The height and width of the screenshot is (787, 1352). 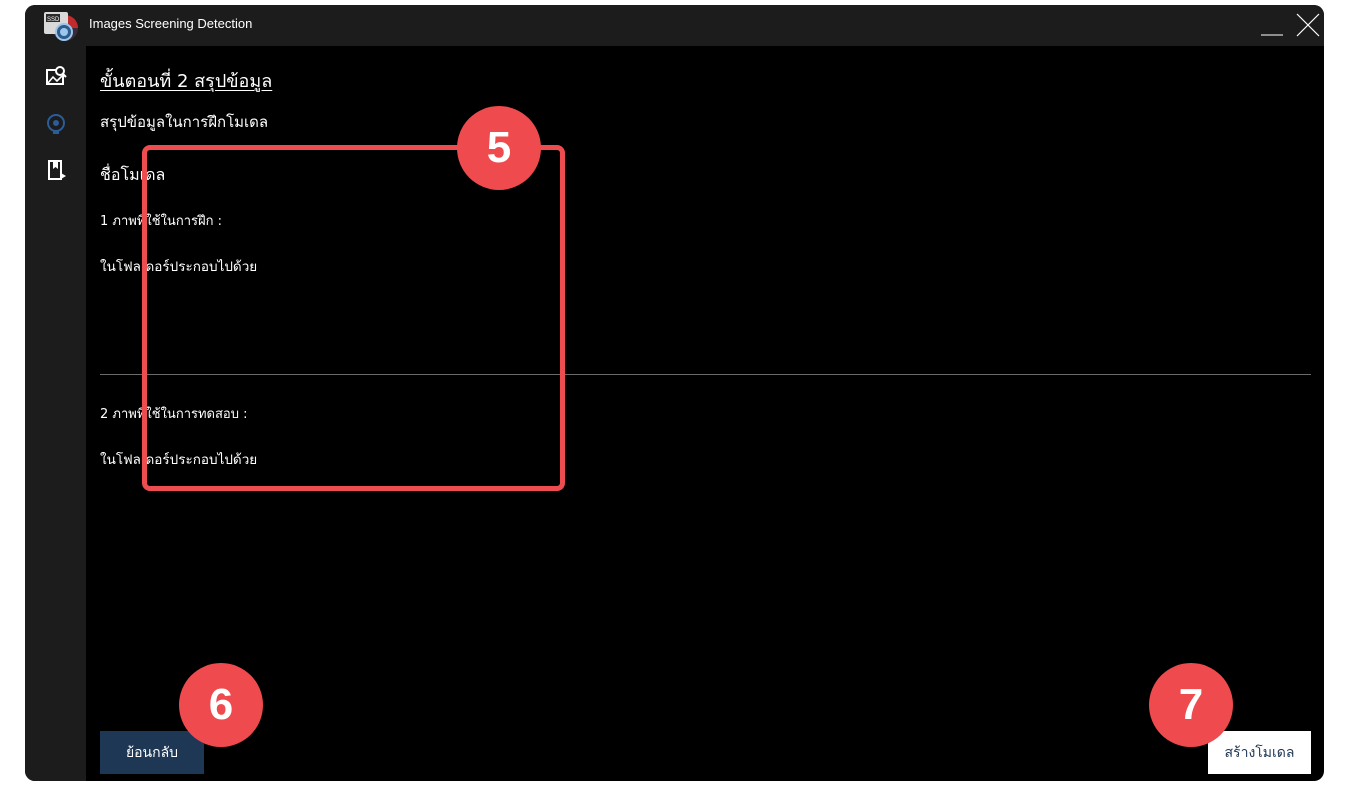 I want to click on annotation-highlight-box, so click(x=353, y=318).